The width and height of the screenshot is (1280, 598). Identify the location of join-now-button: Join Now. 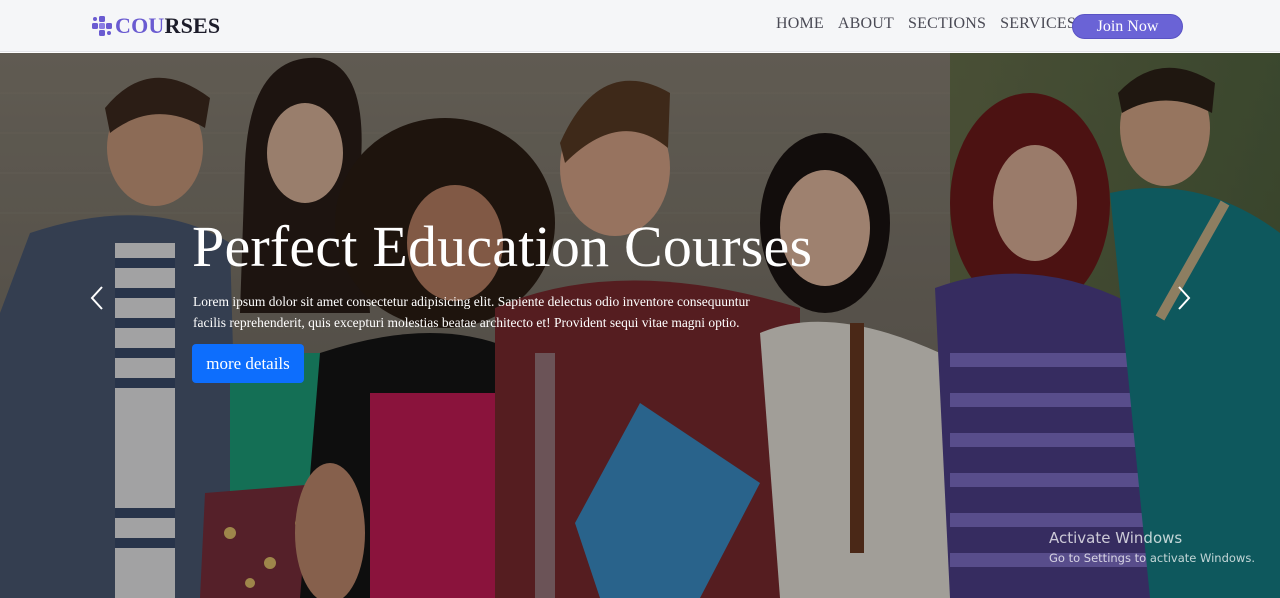
(1127, 26).